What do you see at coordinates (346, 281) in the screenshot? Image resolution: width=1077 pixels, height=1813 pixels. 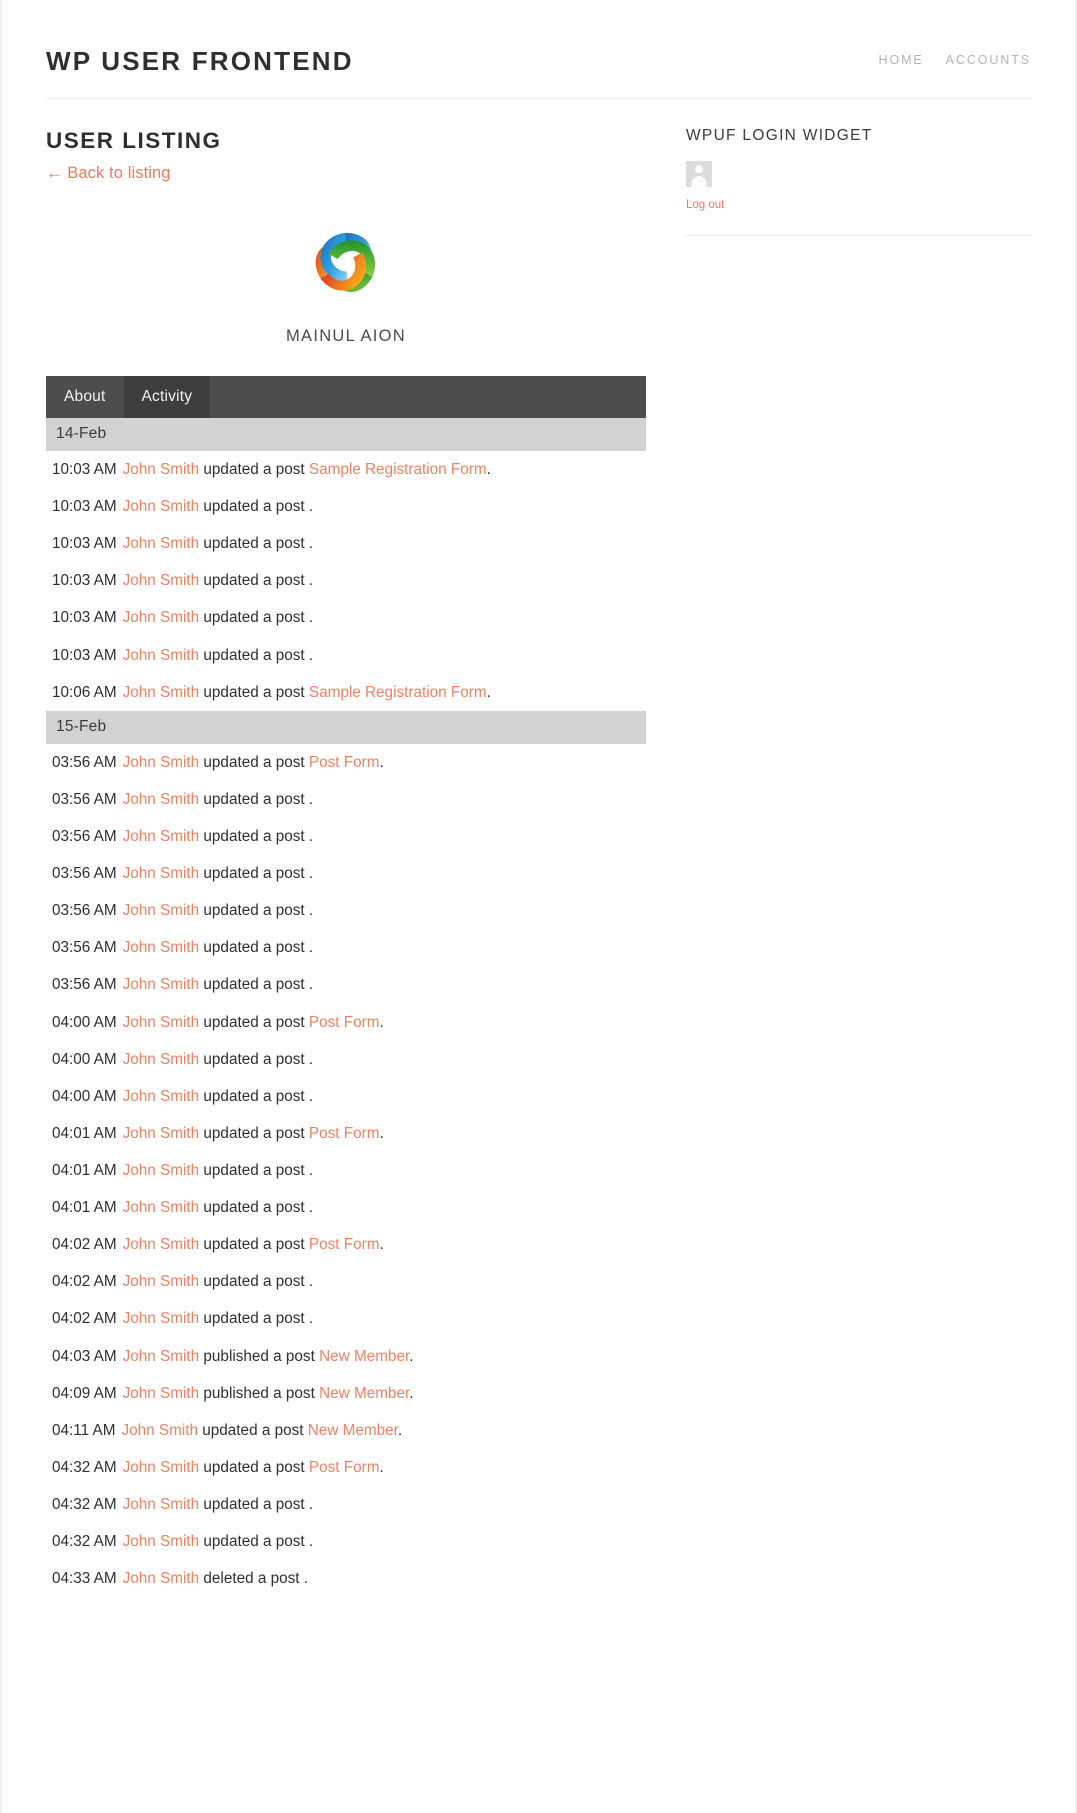 I see `profile-block: Mainul Aion` at bounding box center [346, 281].